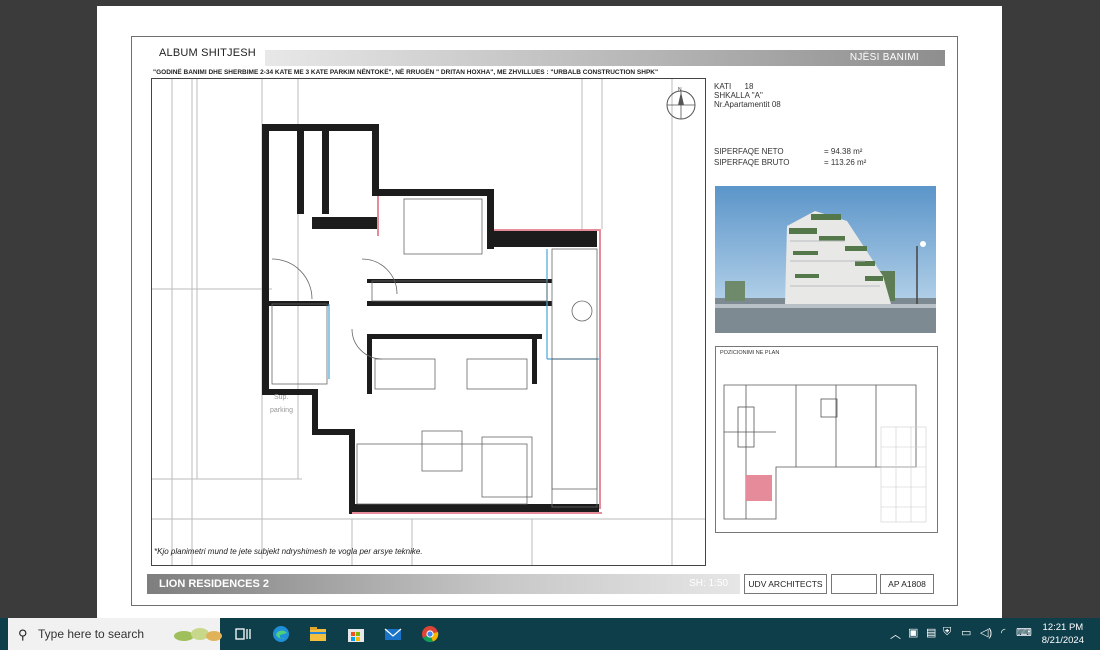  What do you see at coordinates (785, 584) in the screenshot?
I see `architect-box: UDV ARCHITECTS` at bounding box center [785, 584].